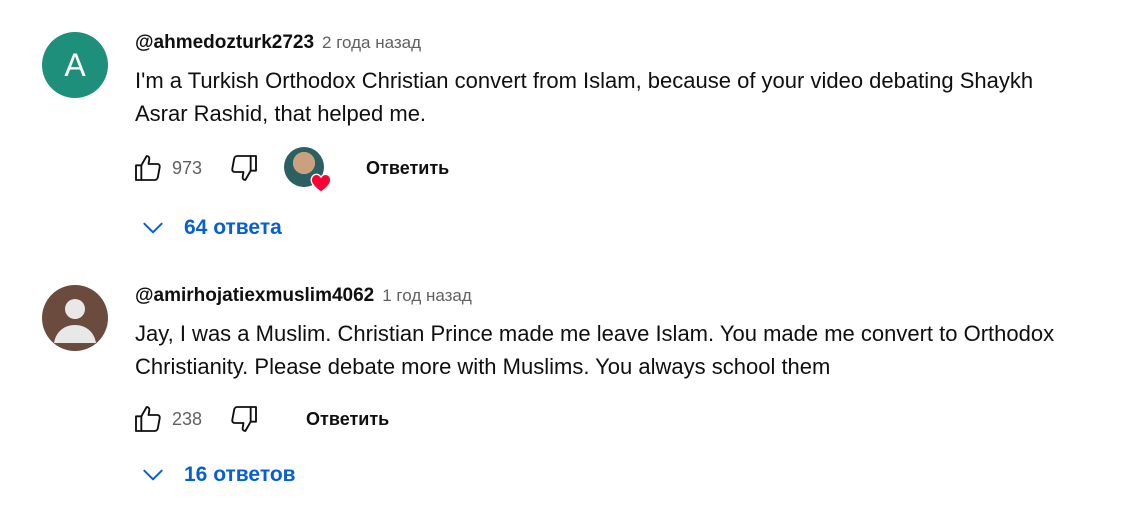 The height and width of the screenshot is (512, 1132). I want to click on creator-heart, so click(308, 170).